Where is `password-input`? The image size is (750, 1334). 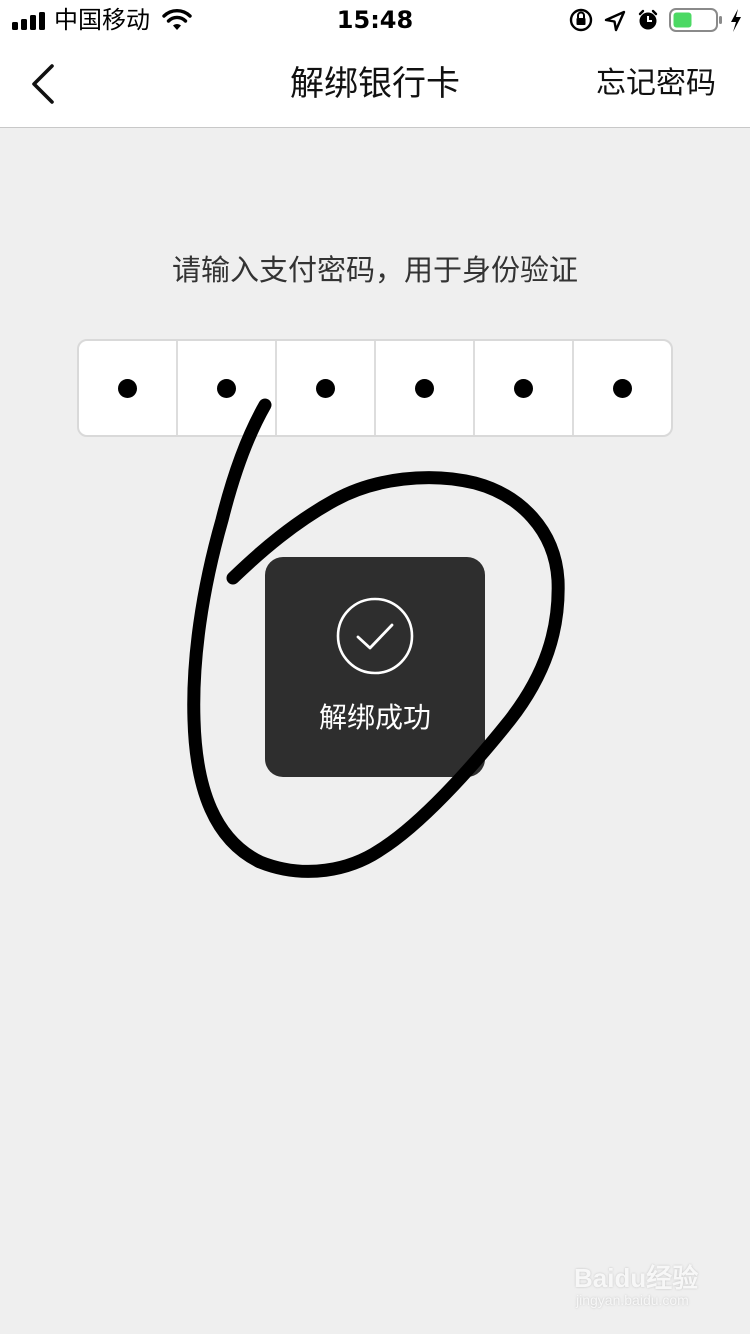 password-input is located at coordinates (375, 388).